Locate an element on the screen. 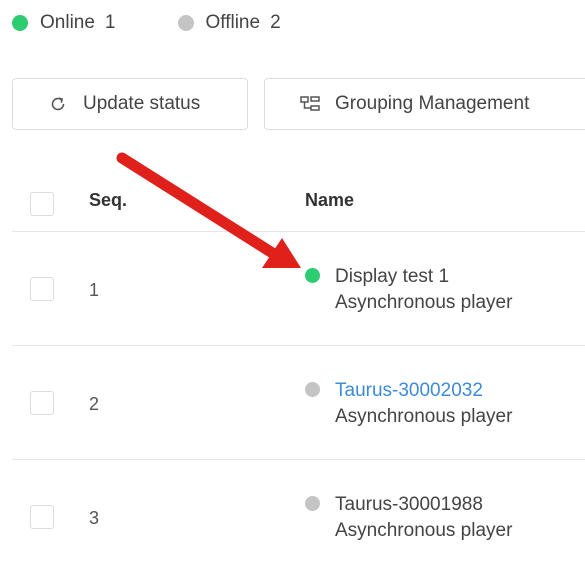 This screenshot has width=585, height=565. table-header: Seq. Name is located at coordinates (298, 202).